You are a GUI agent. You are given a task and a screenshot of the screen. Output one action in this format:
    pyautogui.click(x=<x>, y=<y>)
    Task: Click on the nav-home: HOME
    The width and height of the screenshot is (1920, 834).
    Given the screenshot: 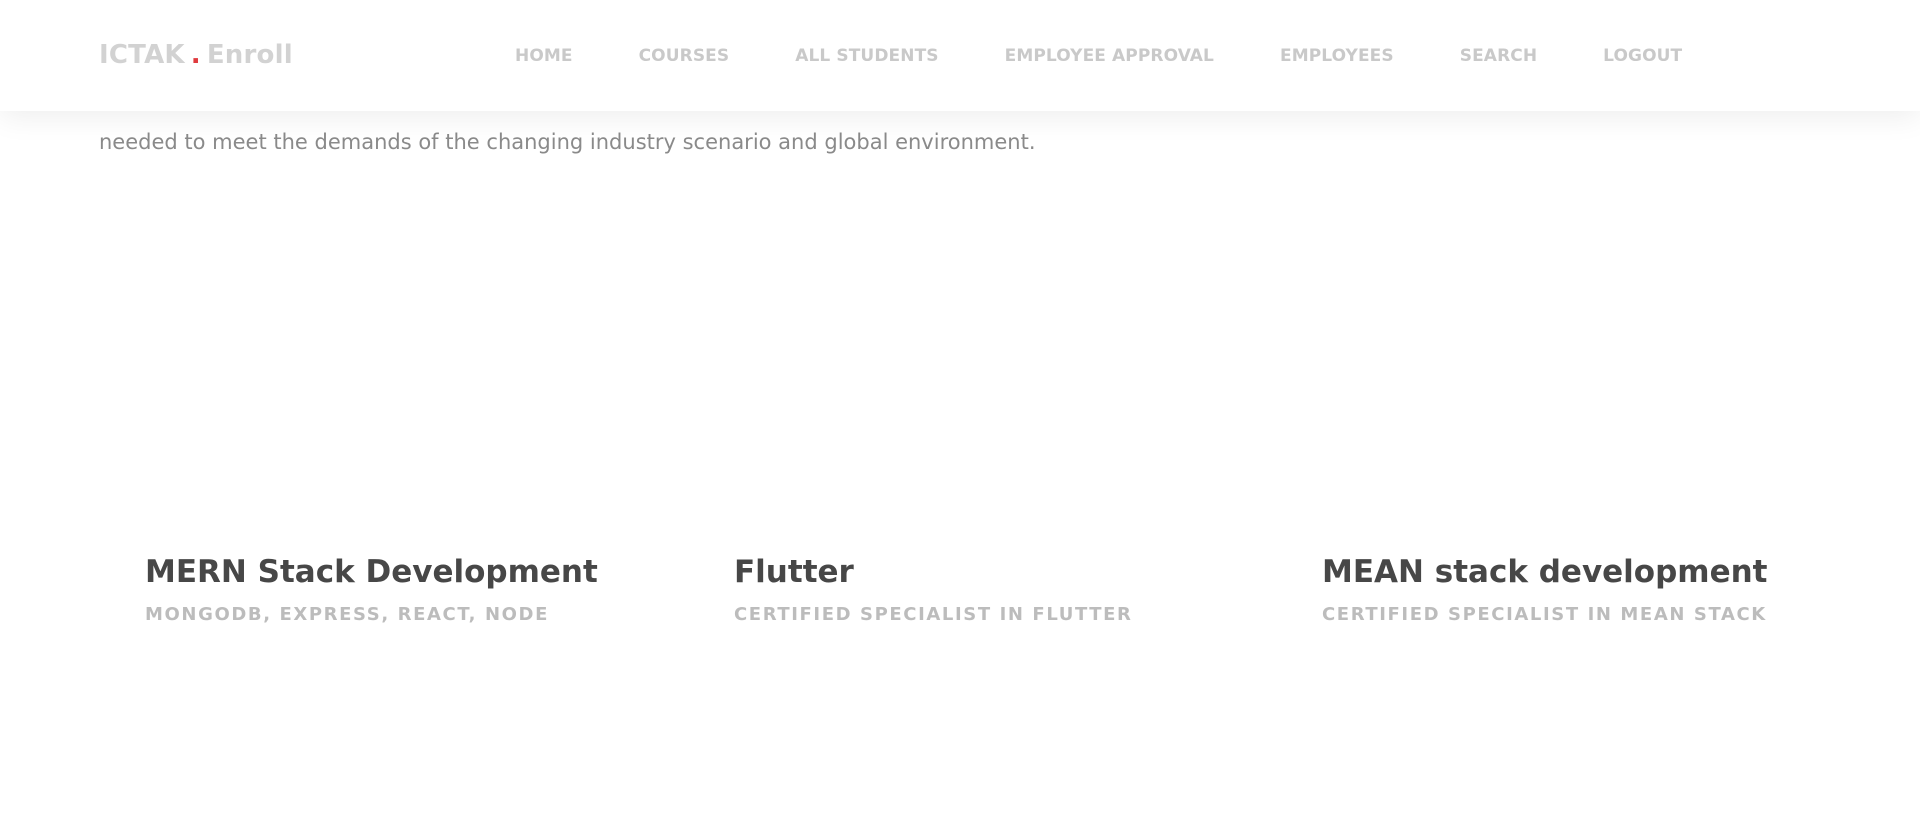 What is the action you would take?
    pyautogui.click(x=544, y=56)
    